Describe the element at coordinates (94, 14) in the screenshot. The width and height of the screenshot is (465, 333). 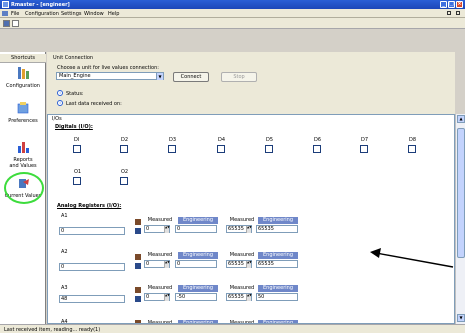
I see `menu-window: Window` at that location.